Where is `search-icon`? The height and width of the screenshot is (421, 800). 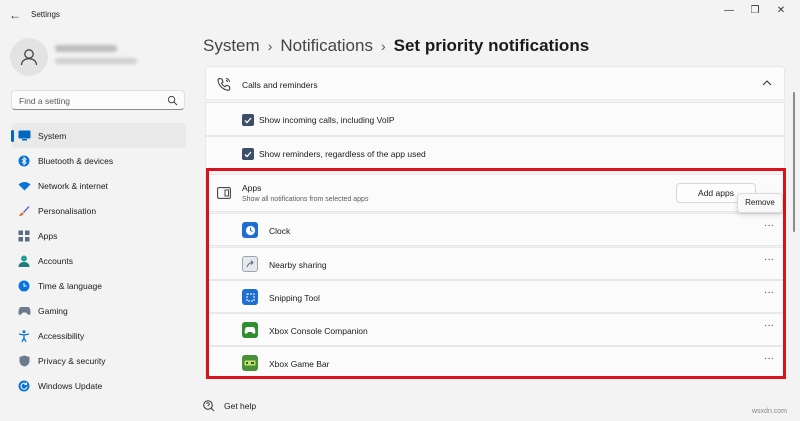 search-icon is located at coordinates (172, 100).